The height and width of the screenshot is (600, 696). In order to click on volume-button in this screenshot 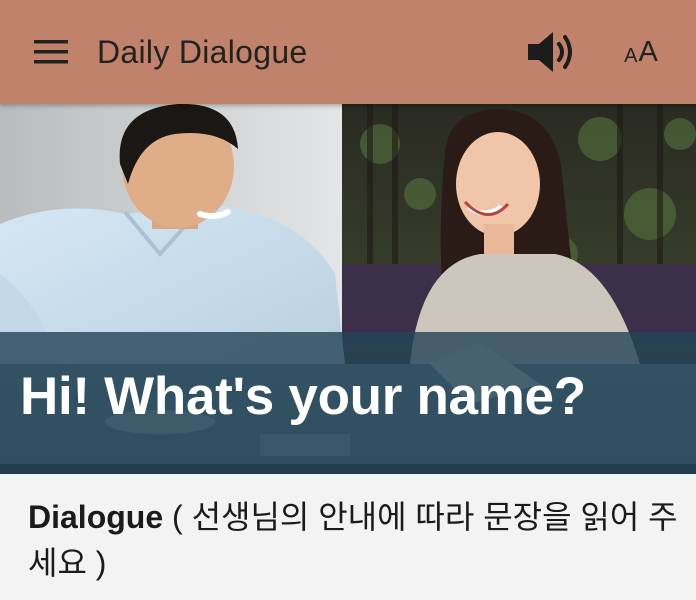, I will do `click(550, 52)`.